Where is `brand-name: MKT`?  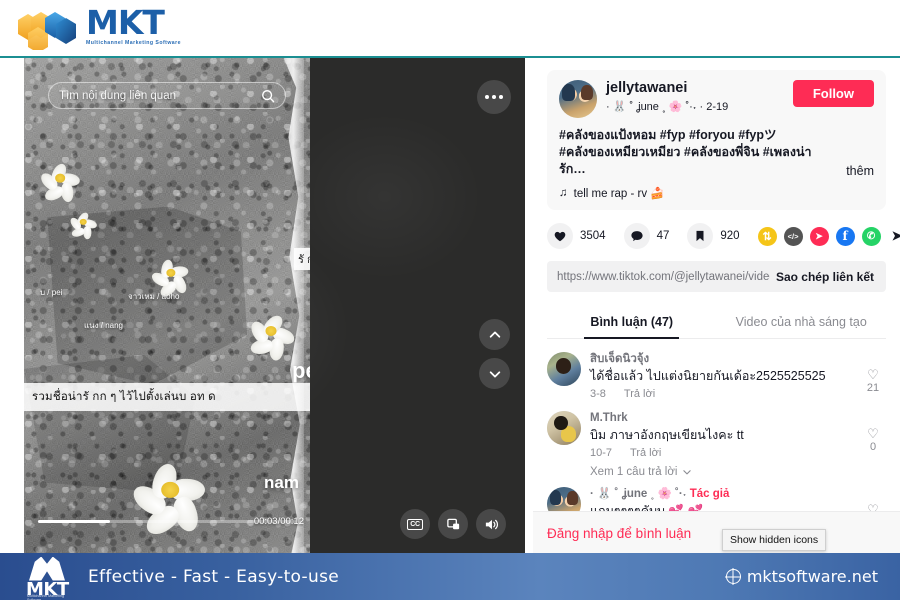
brand-name: MKT is located at coordinates (125, 22).